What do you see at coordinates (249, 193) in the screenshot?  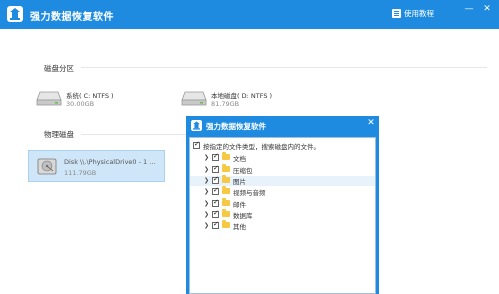 I see `item-label: 视频与音频` at bounding box center [249, 193].